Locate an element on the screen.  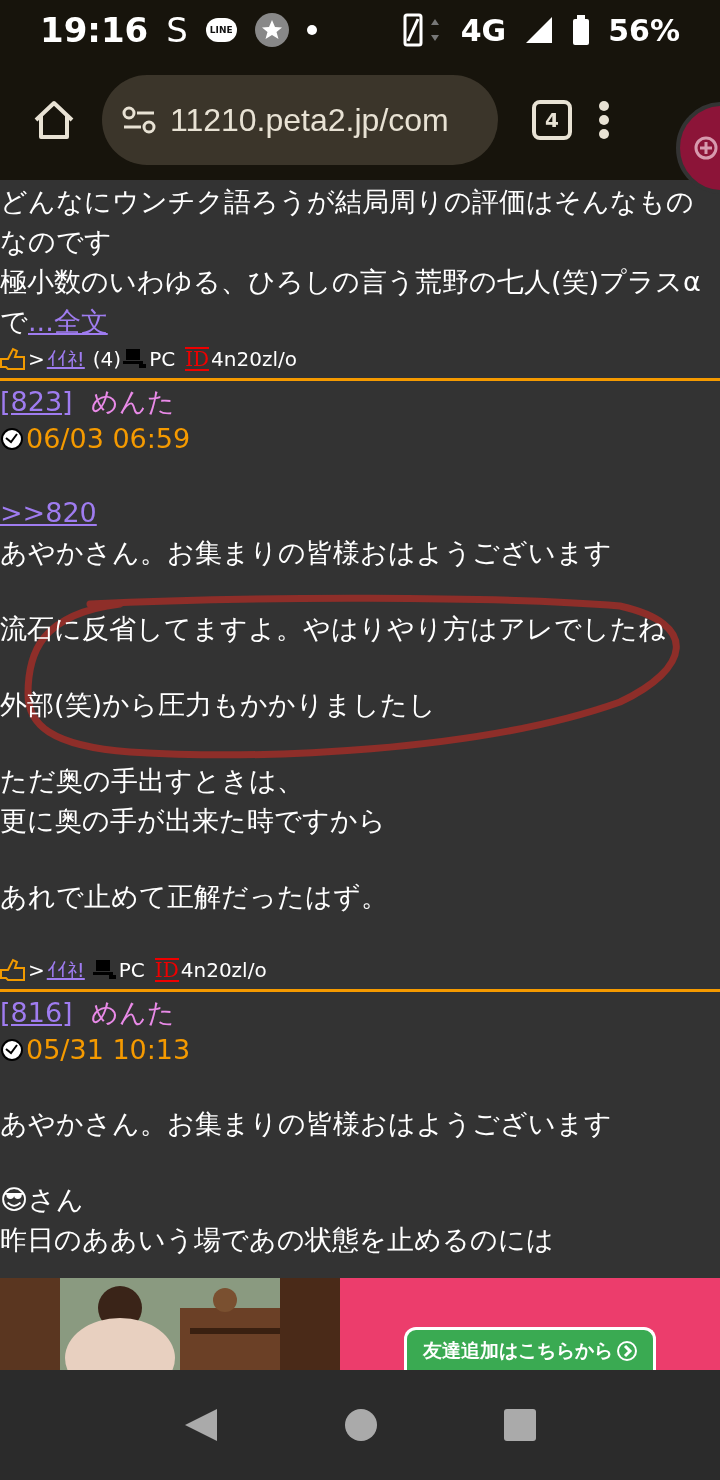
post-date: 05/31 10:13 is located at coordinates (108, 1050).